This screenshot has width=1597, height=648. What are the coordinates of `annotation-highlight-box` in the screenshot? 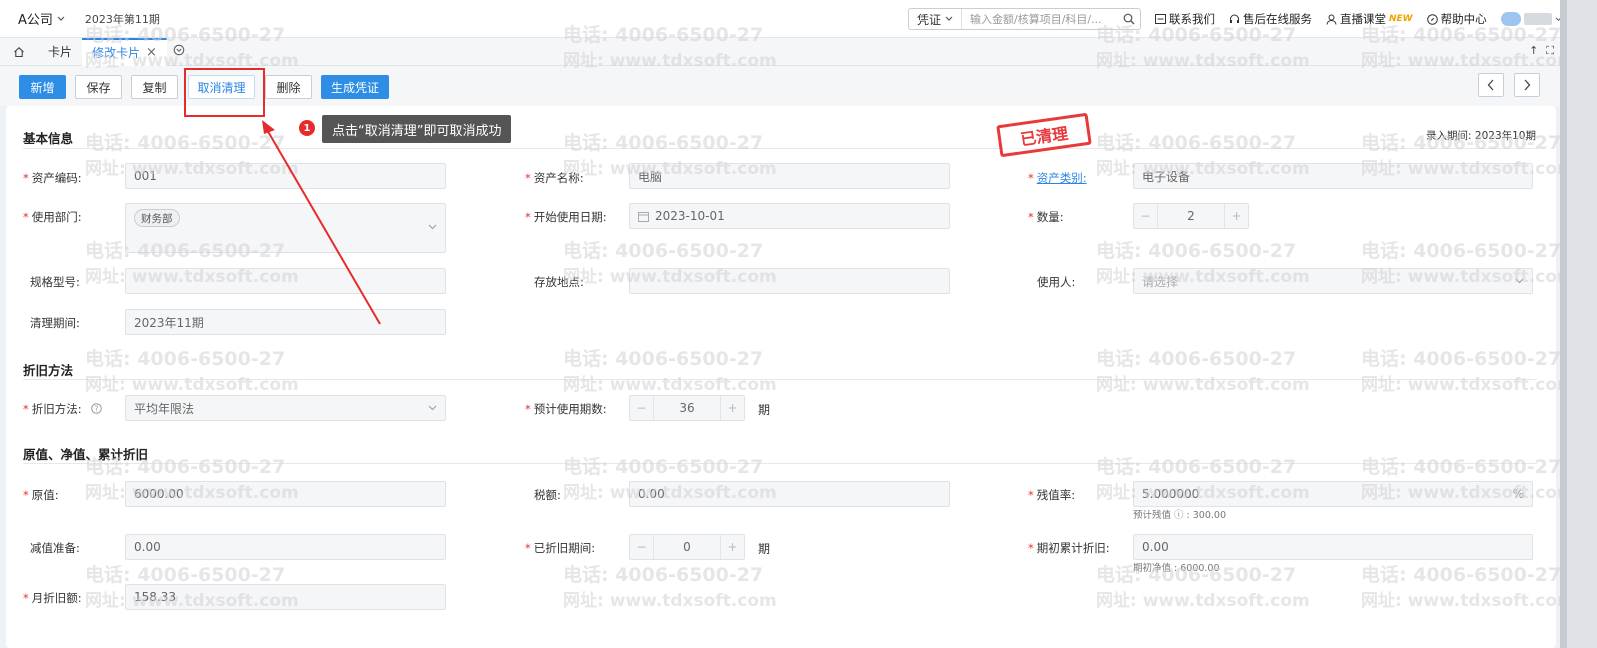 It's located at (224, 92).